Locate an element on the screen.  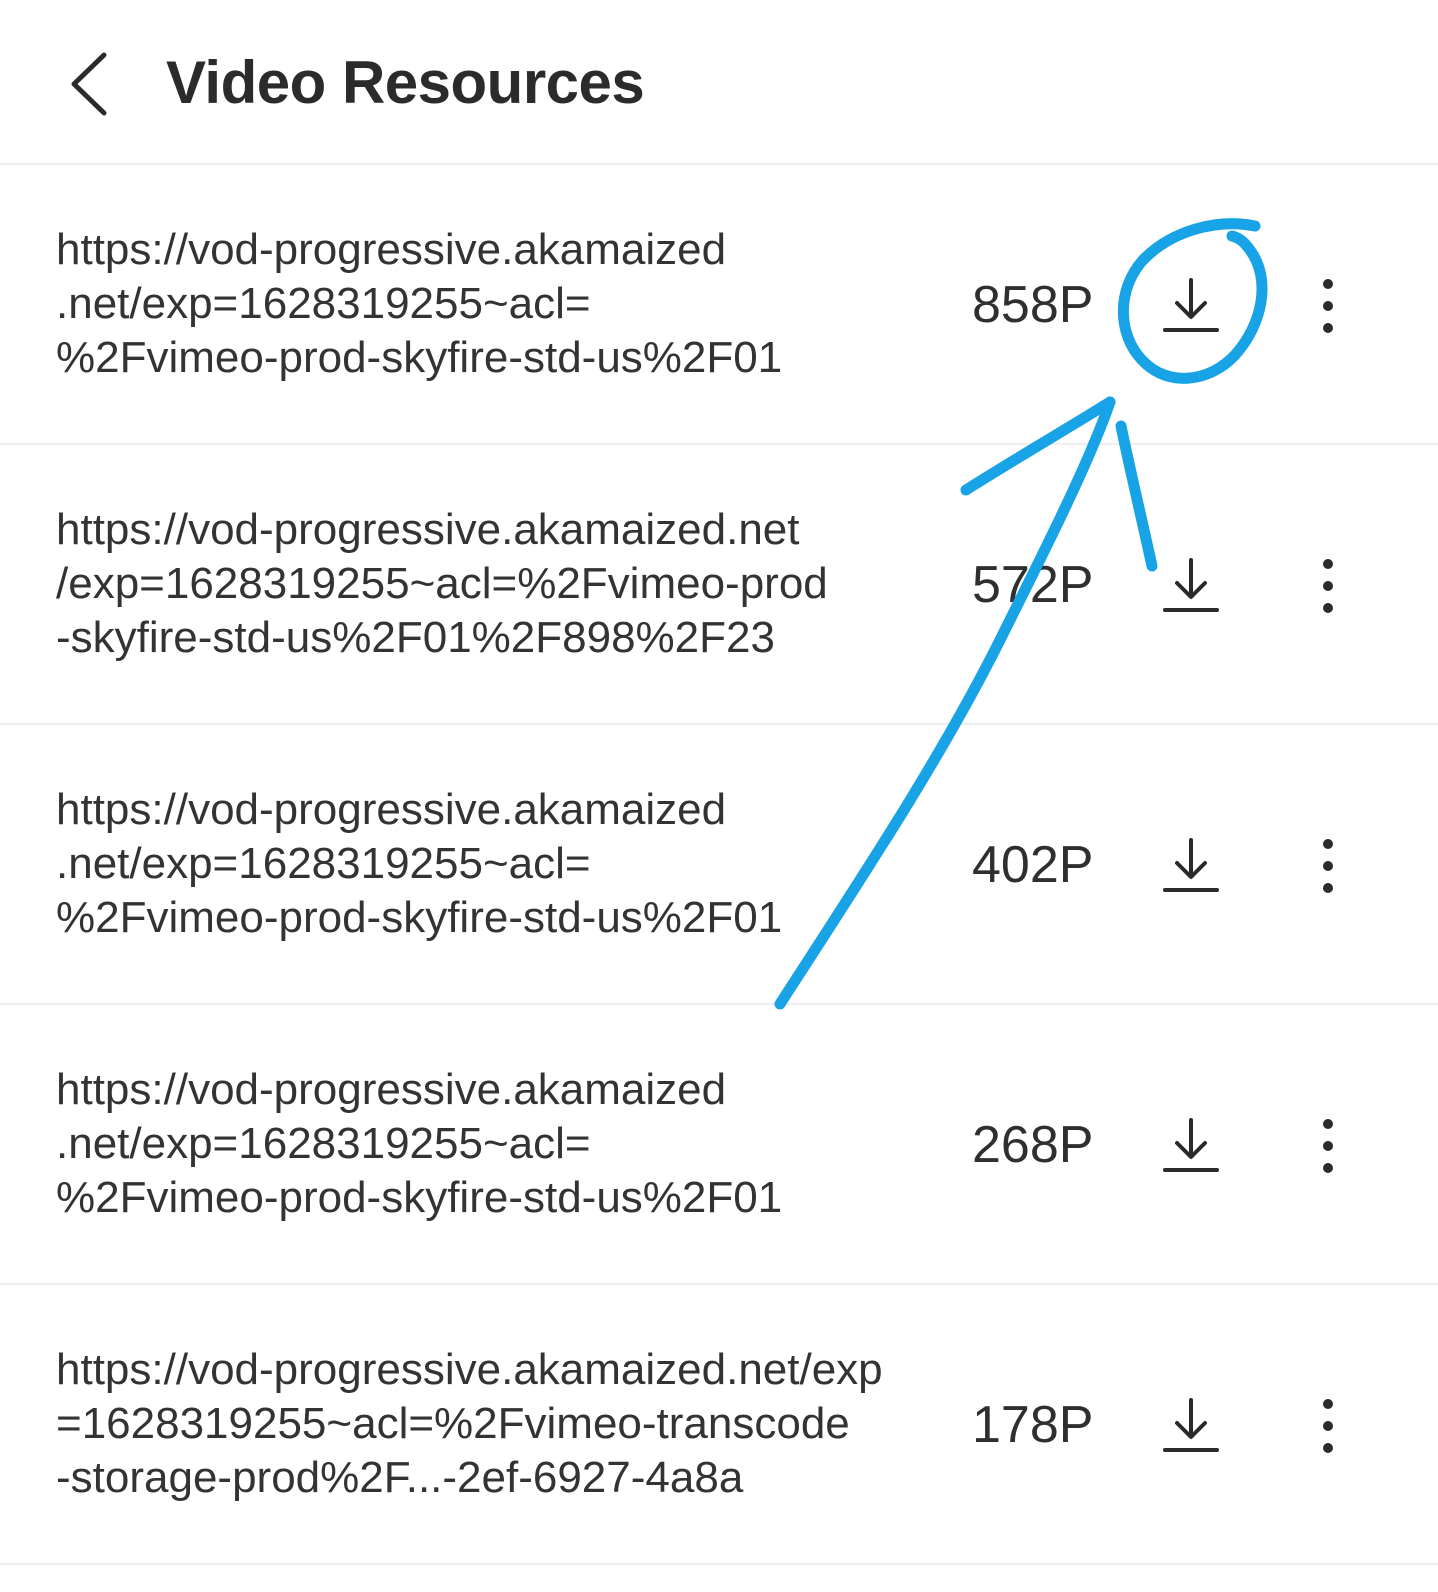
resolution-label: 402P is located at coordinates (1033, 865).